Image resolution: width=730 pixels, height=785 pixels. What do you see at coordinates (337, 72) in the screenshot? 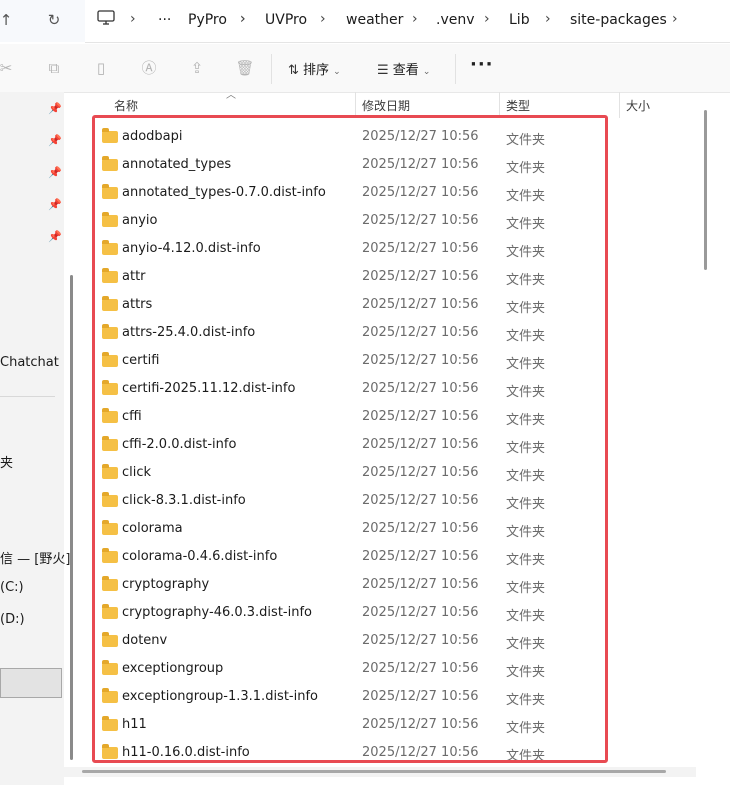
I see `chevron-down-icon: ⌄` at bounding box center [337, 72].